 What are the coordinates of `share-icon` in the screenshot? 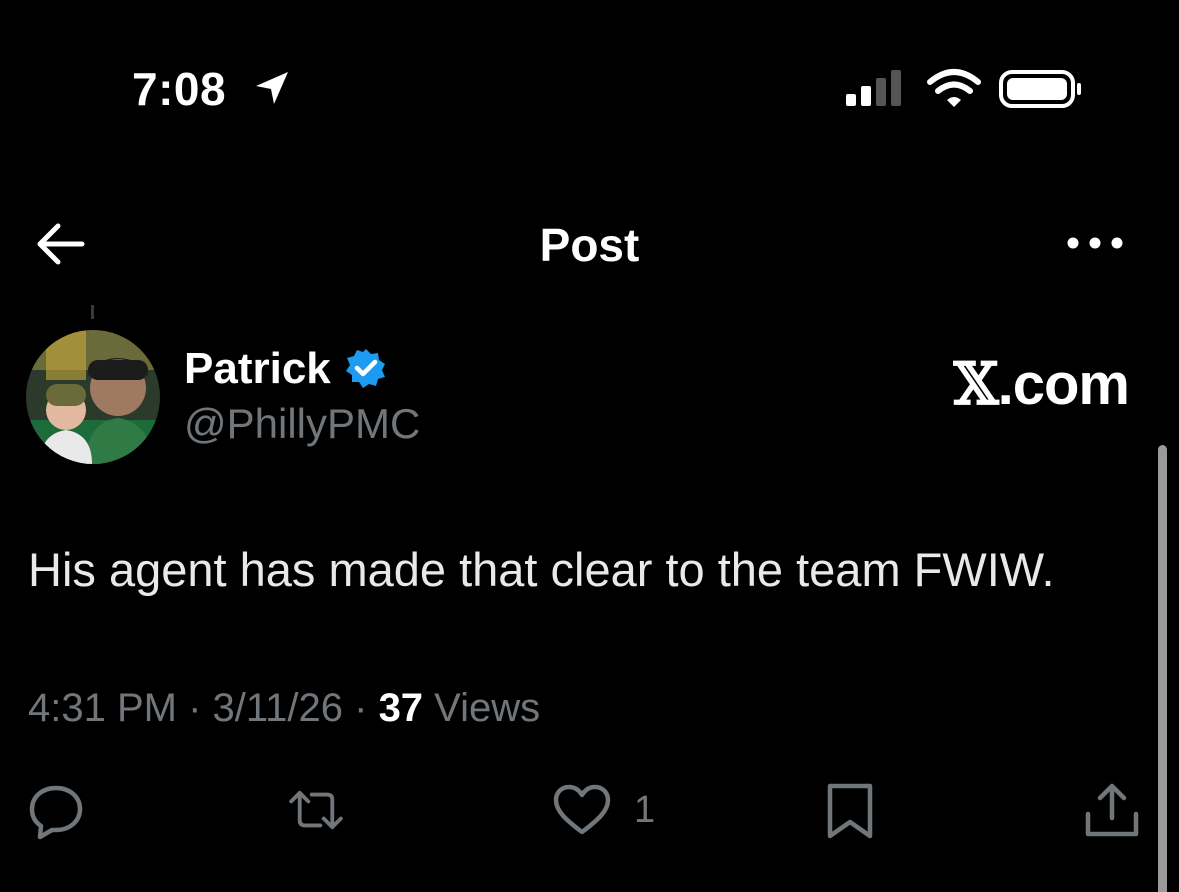 It's located at (1112, 810).